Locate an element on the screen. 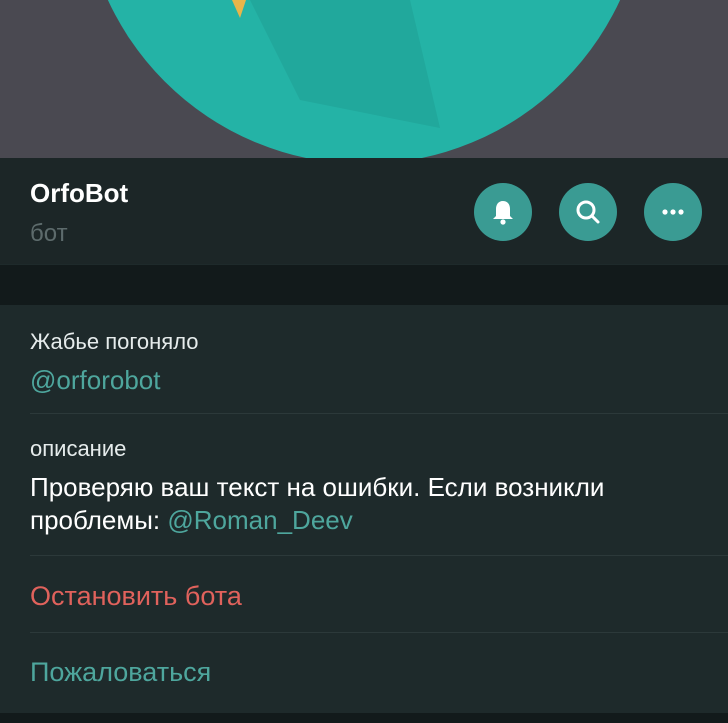 The width and height of the screenshot is (728, 723). bell-icon is located at coordinates (503, 213).